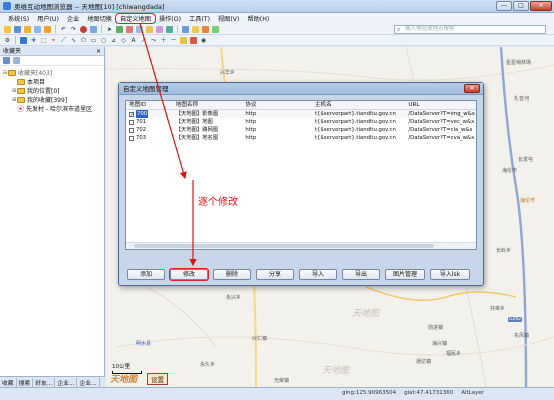 This screenshot has height=400, width=554. I want to click on tab-favorites: 收藏, so click(8, 382).